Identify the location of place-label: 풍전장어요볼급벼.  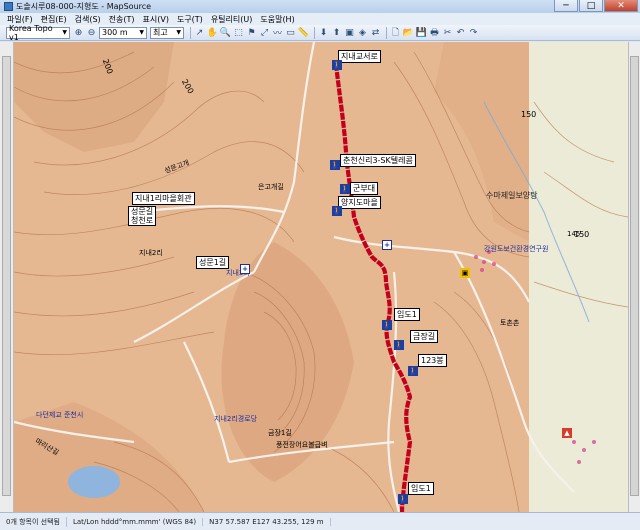
(302, 445).